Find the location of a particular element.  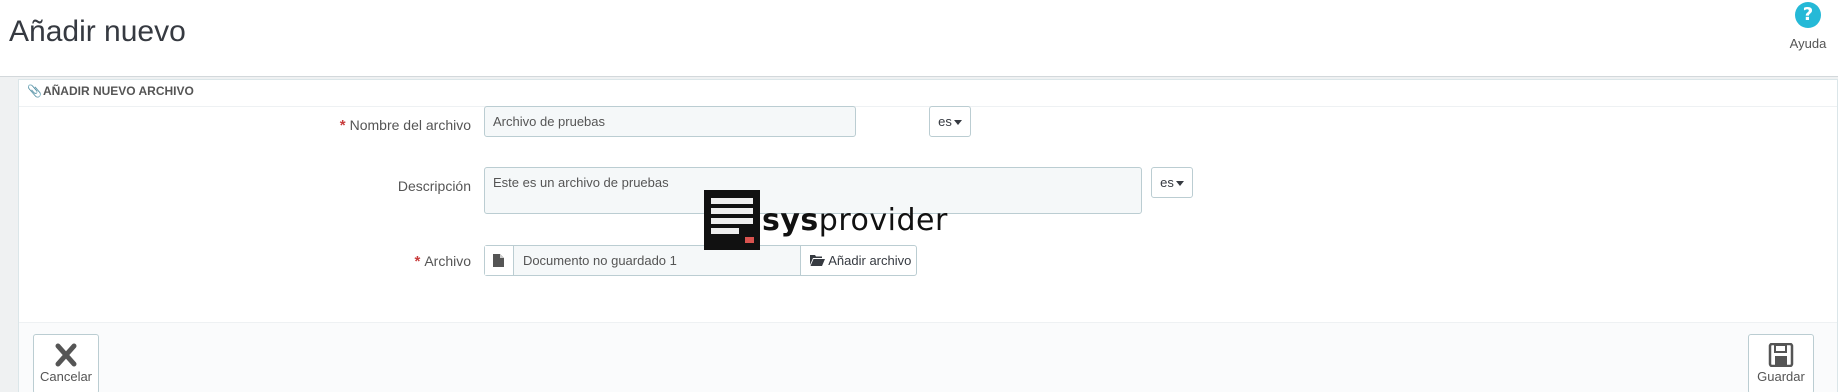

add-file-label: Añadir archivo is located at coordinates (870, 260).